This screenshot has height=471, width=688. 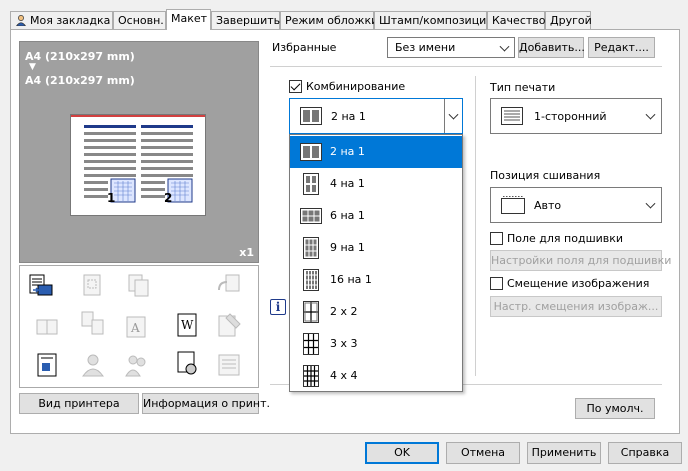 What do you see at coordinates (523, 87) in the screenshot?
I see `print-type-label: Тип печати` at bounding box center [523, 87].